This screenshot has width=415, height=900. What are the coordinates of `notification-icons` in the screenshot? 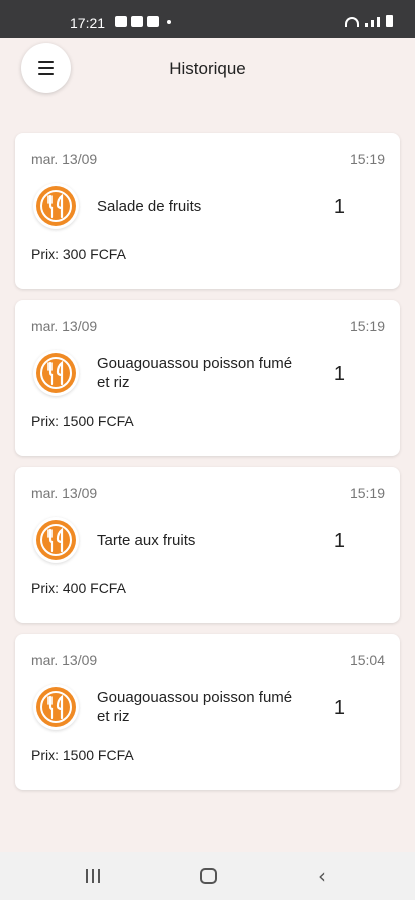 It's located at (143, 21).